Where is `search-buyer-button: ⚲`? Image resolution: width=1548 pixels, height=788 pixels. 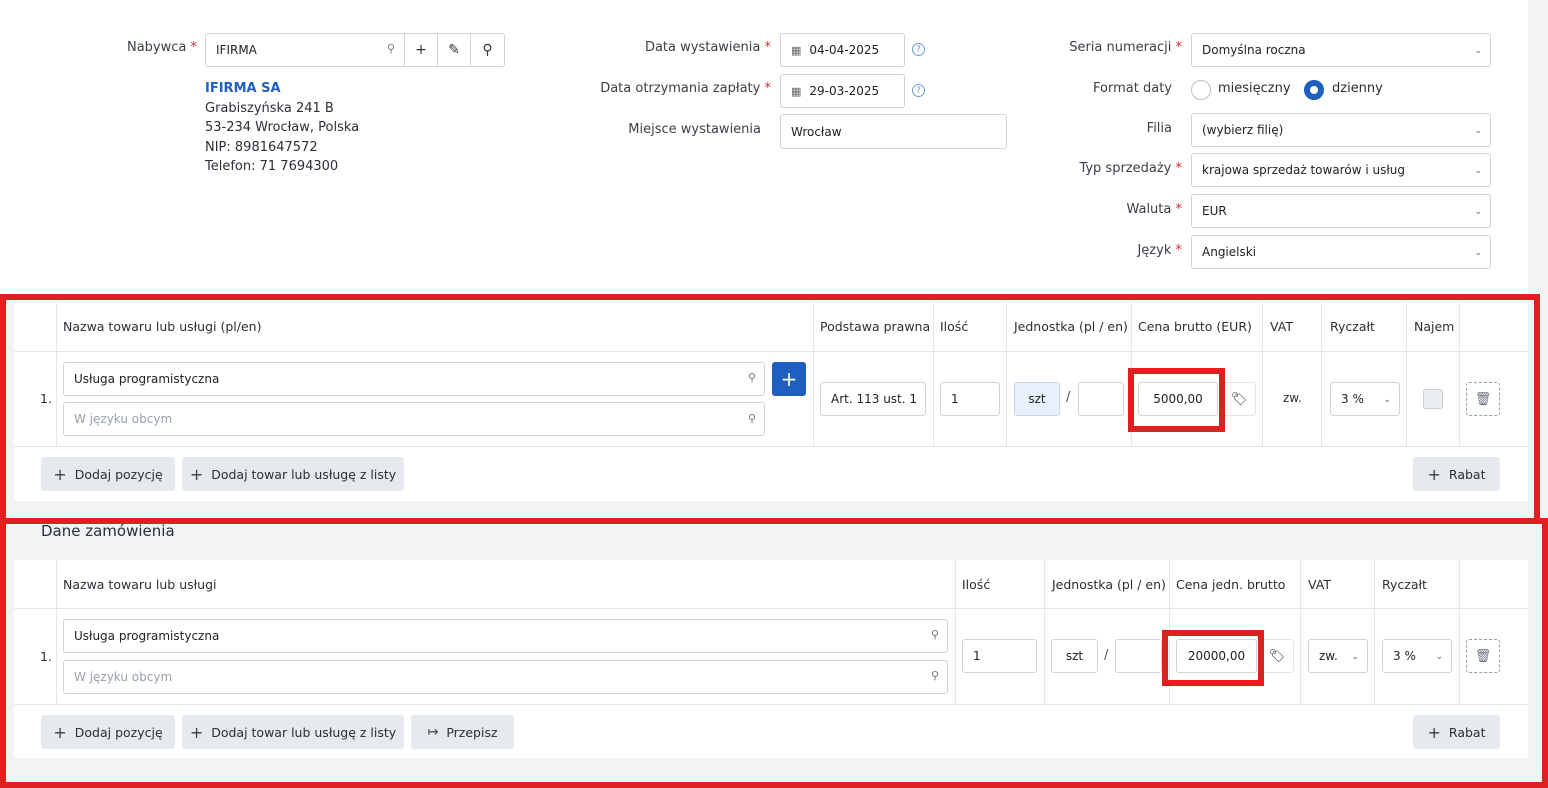 search-buyer-button: ⚲ is located at coordinates (487, 50).